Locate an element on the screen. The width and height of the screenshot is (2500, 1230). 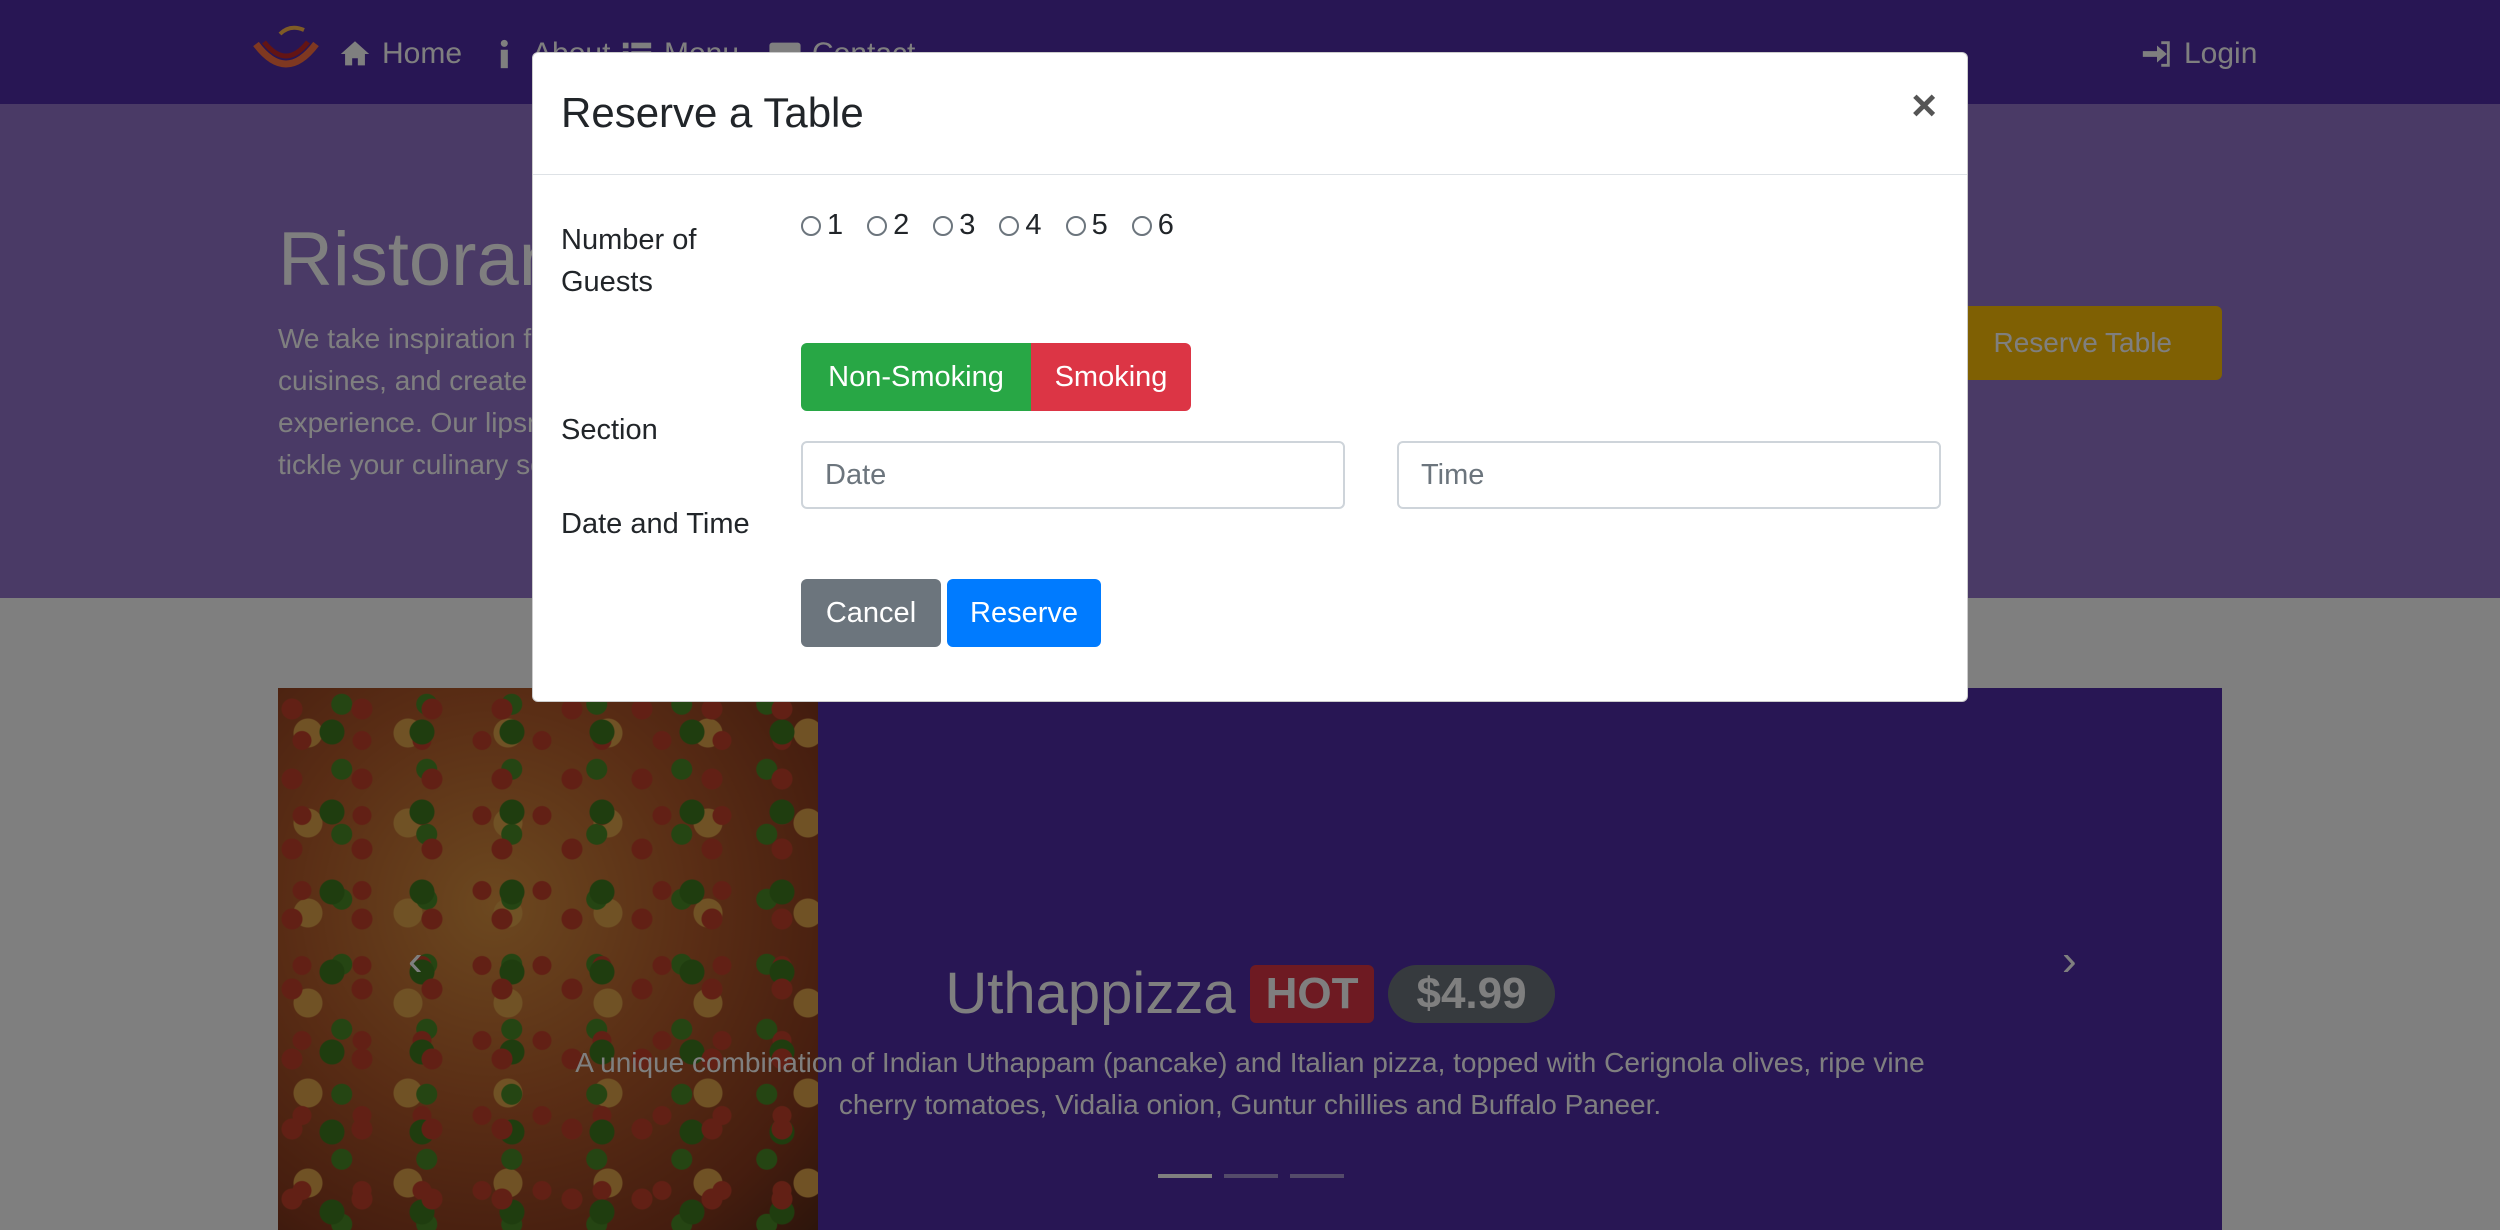
datetime-label: Date and Time is located at coordinates (655, 524).